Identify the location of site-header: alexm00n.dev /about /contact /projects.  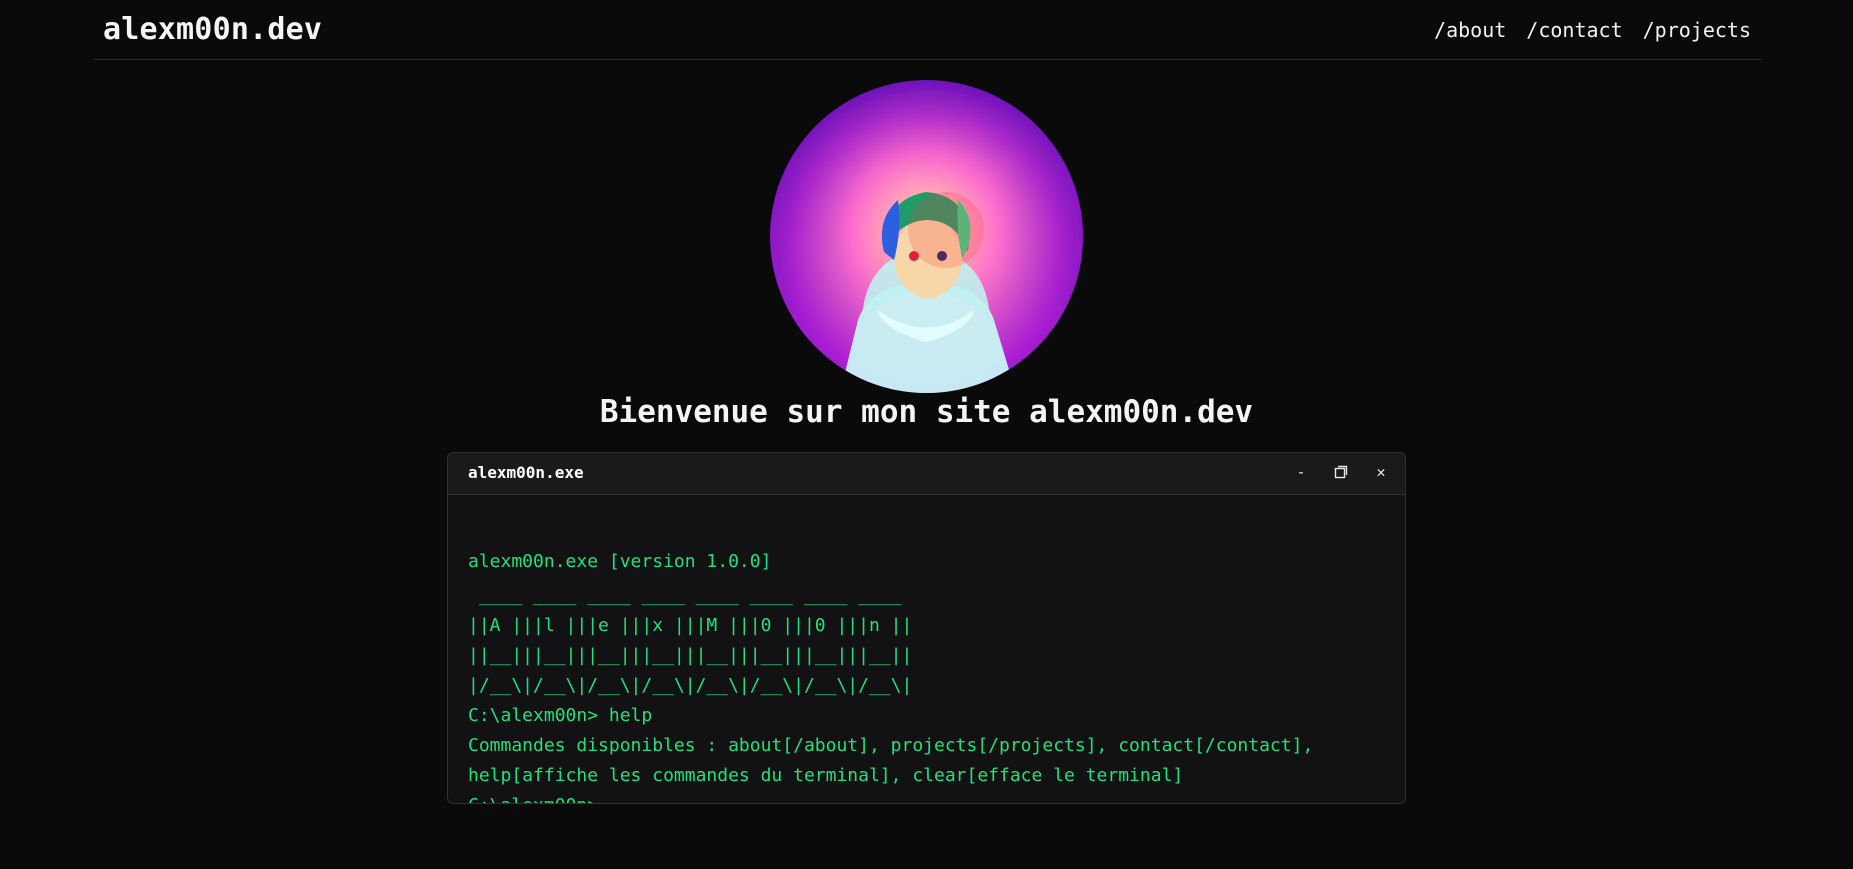
(927, 30).